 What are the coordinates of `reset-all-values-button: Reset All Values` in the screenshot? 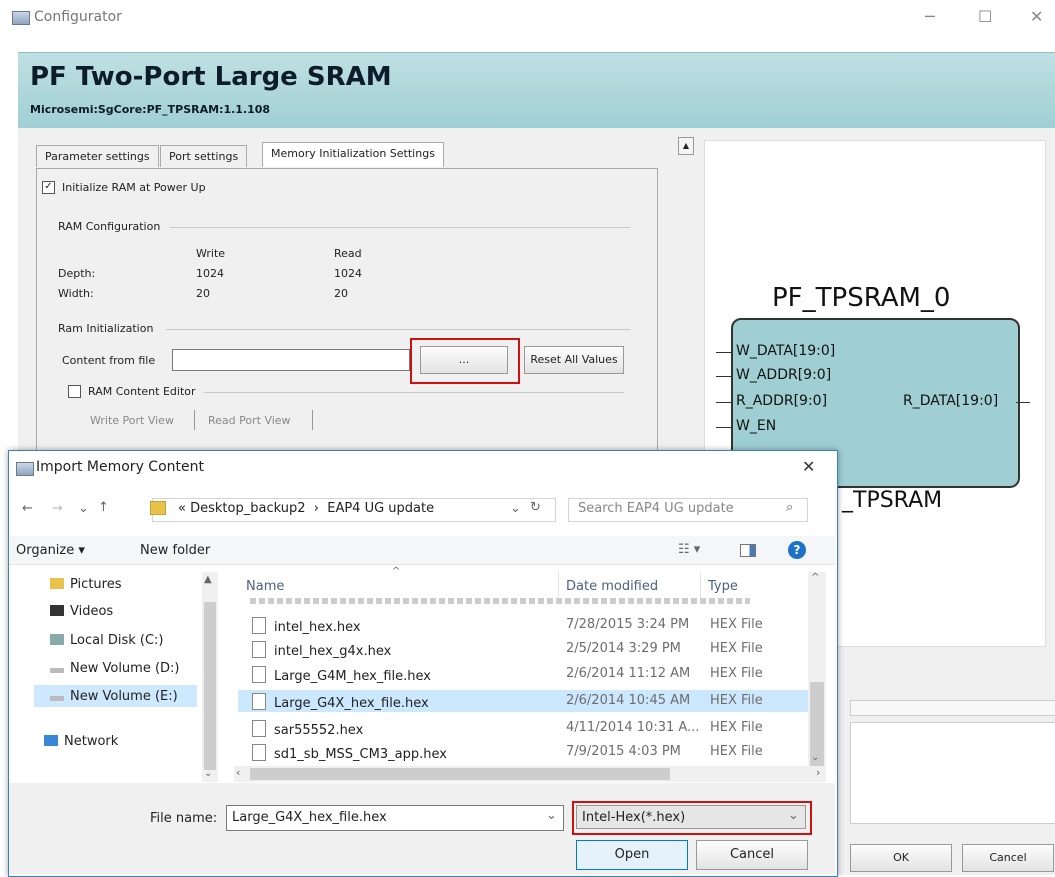 It's located at (574, 360).